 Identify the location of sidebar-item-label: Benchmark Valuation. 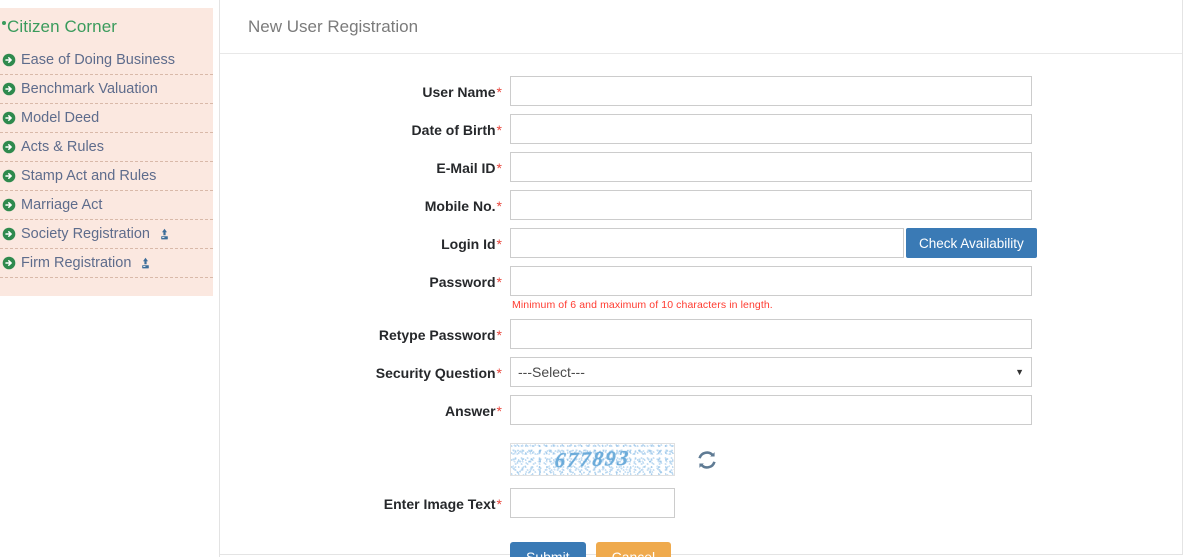
(89, 89).